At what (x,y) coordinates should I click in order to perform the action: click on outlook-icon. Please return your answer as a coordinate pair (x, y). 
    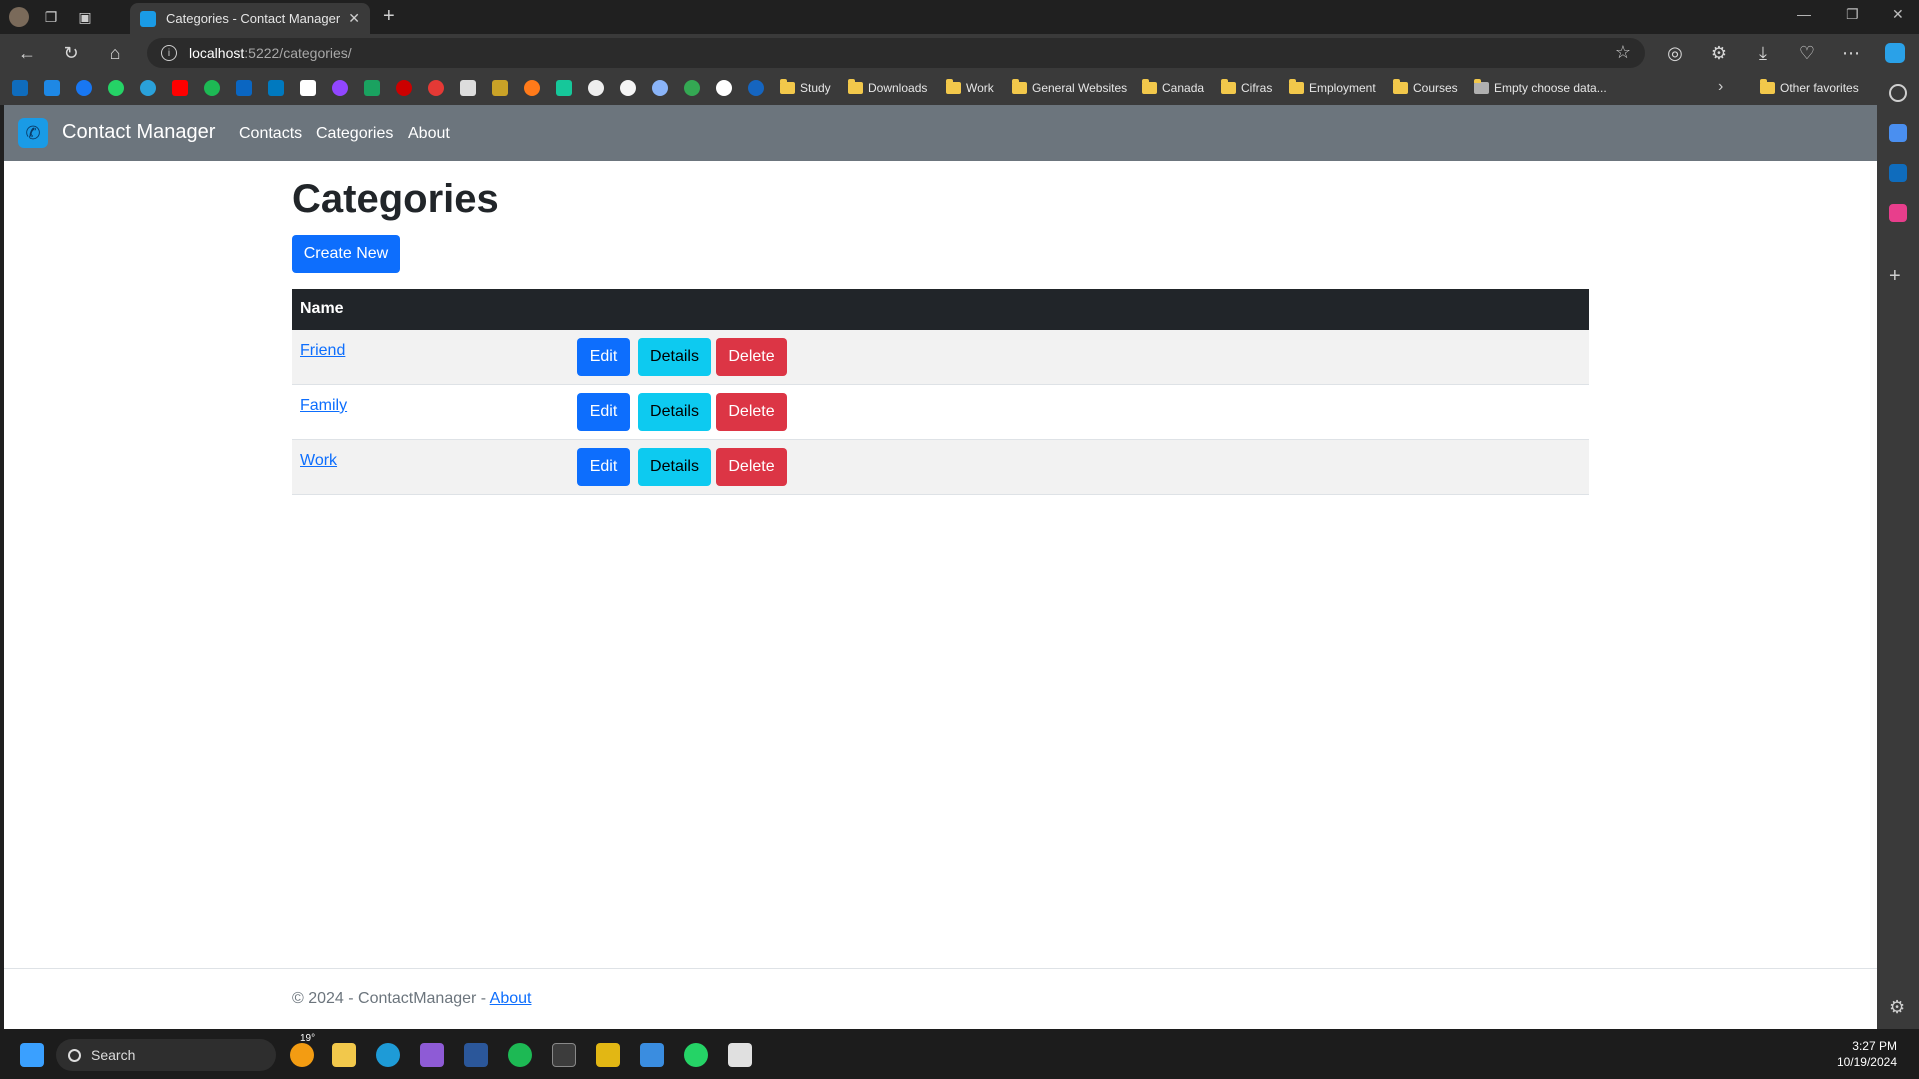
    Looking at the image, I should click on (1898, 173).